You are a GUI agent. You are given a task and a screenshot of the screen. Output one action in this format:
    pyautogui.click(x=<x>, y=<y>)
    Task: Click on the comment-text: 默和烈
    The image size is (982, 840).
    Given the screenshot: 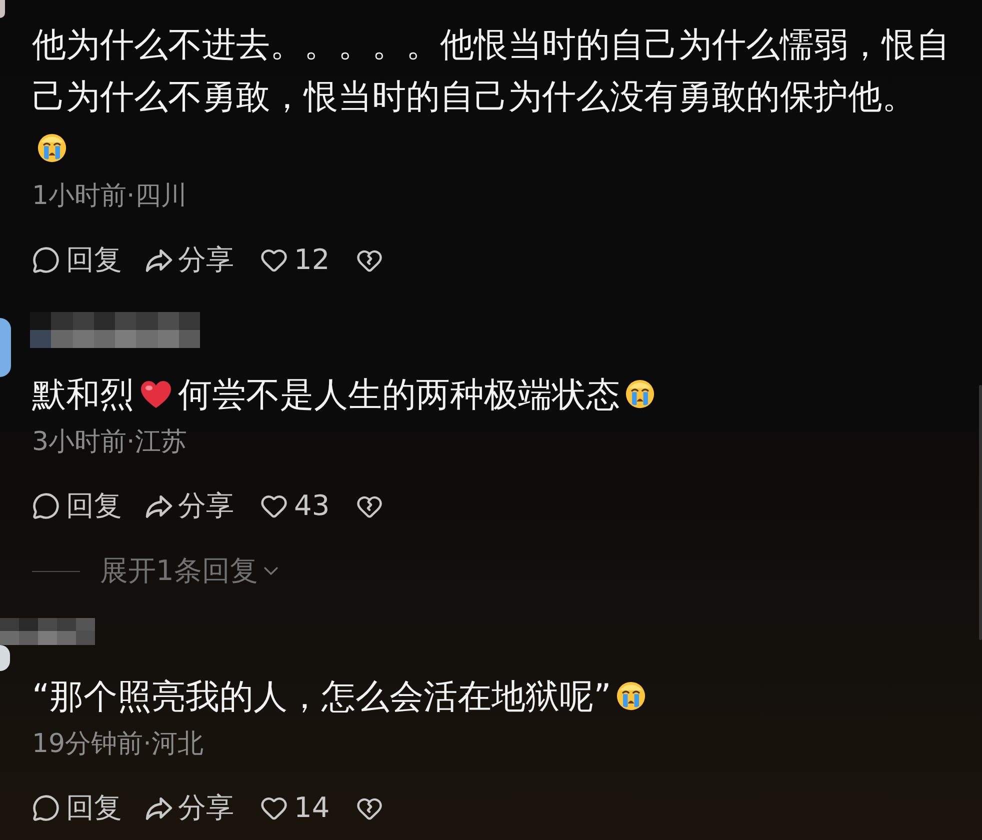 What is the action you would take?
    pyautogui.click(x=83, y=395)
    